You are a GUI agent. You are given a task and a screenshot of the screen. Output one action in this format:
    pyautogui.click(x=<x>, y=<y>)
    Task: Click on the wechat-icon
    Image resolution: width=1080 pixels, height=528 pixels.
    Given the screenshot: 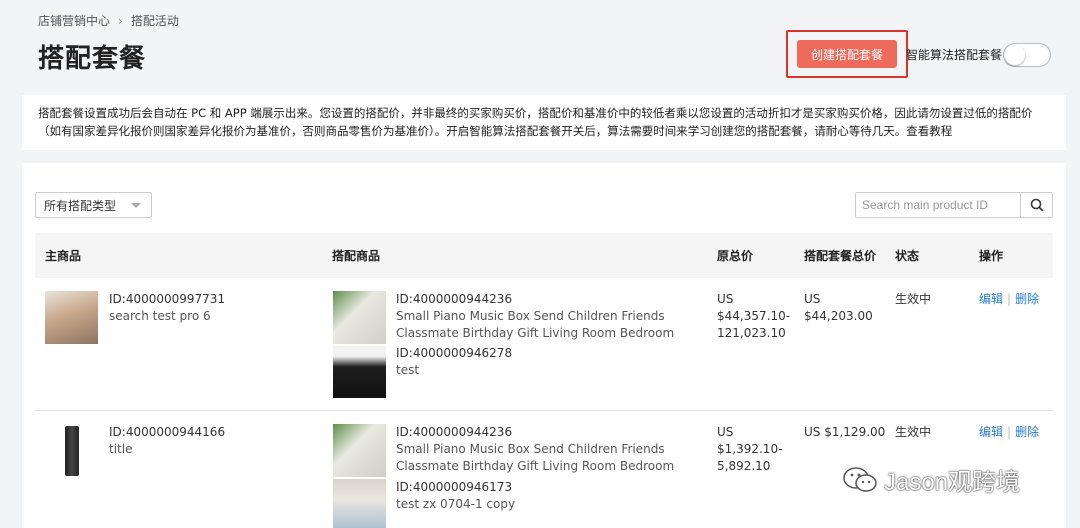 What is the action you would take?
    pyautogui.click(x=860, y=479)
    